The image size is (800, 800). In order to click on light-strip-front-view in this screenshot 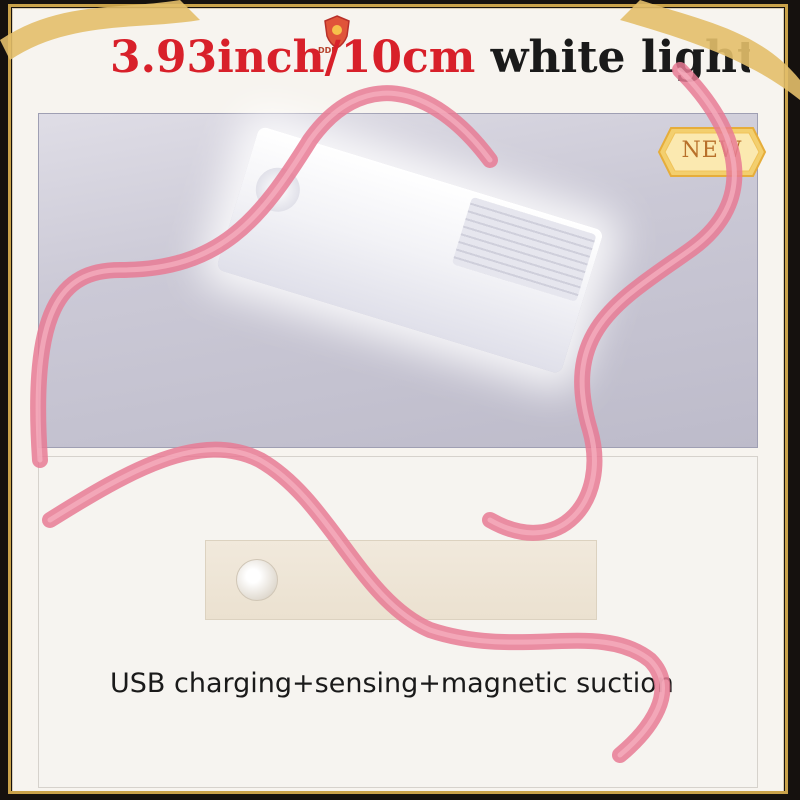, I will do `click(401, 580)`.